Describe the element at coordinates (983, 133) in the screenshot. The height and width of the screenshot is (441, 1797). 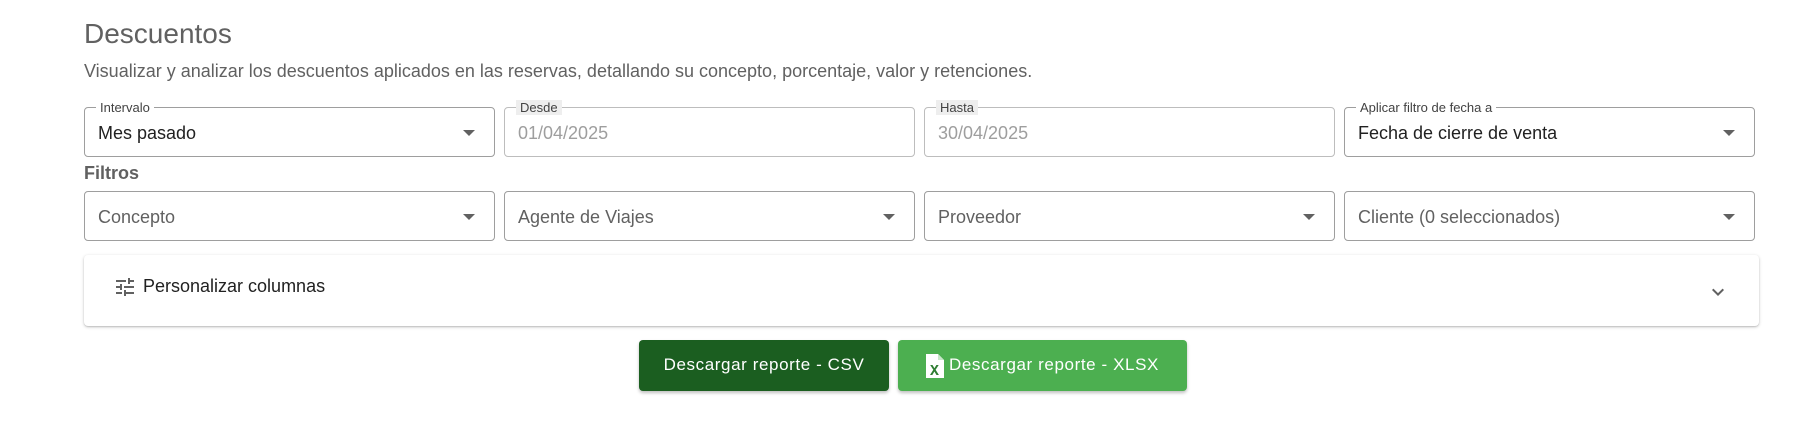
I see `to-date-value: 30/04/2025` at that location.